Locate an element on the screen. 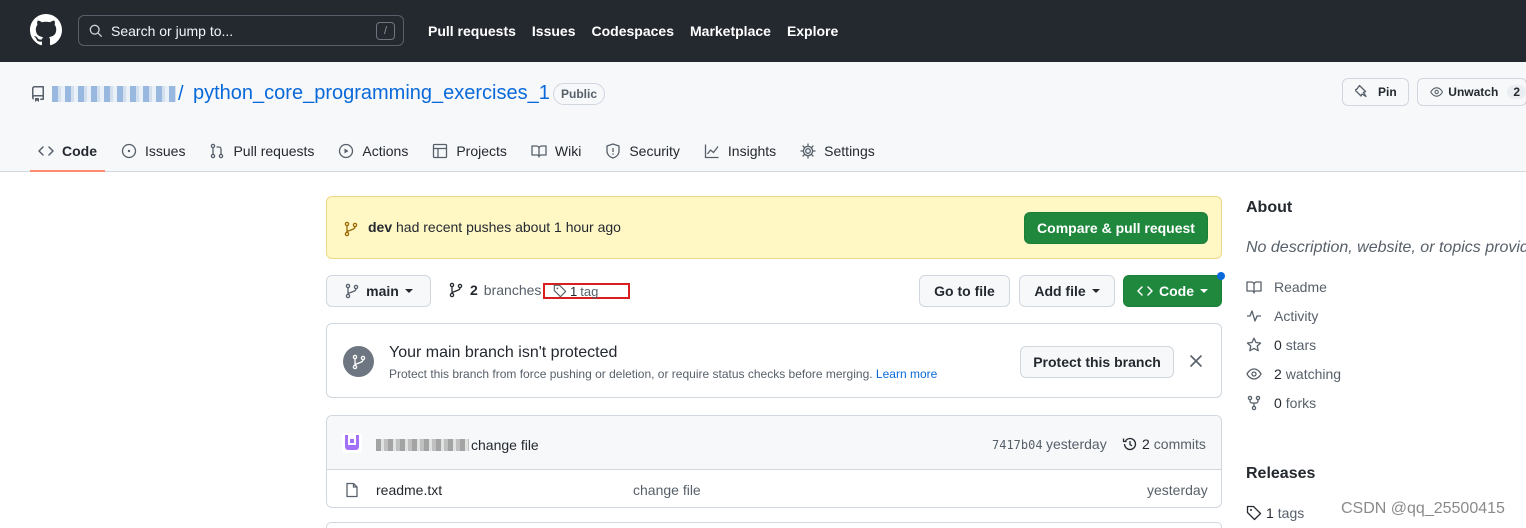  sidebar-item-forks: 0 forks is located at coordinates (1281, 403).